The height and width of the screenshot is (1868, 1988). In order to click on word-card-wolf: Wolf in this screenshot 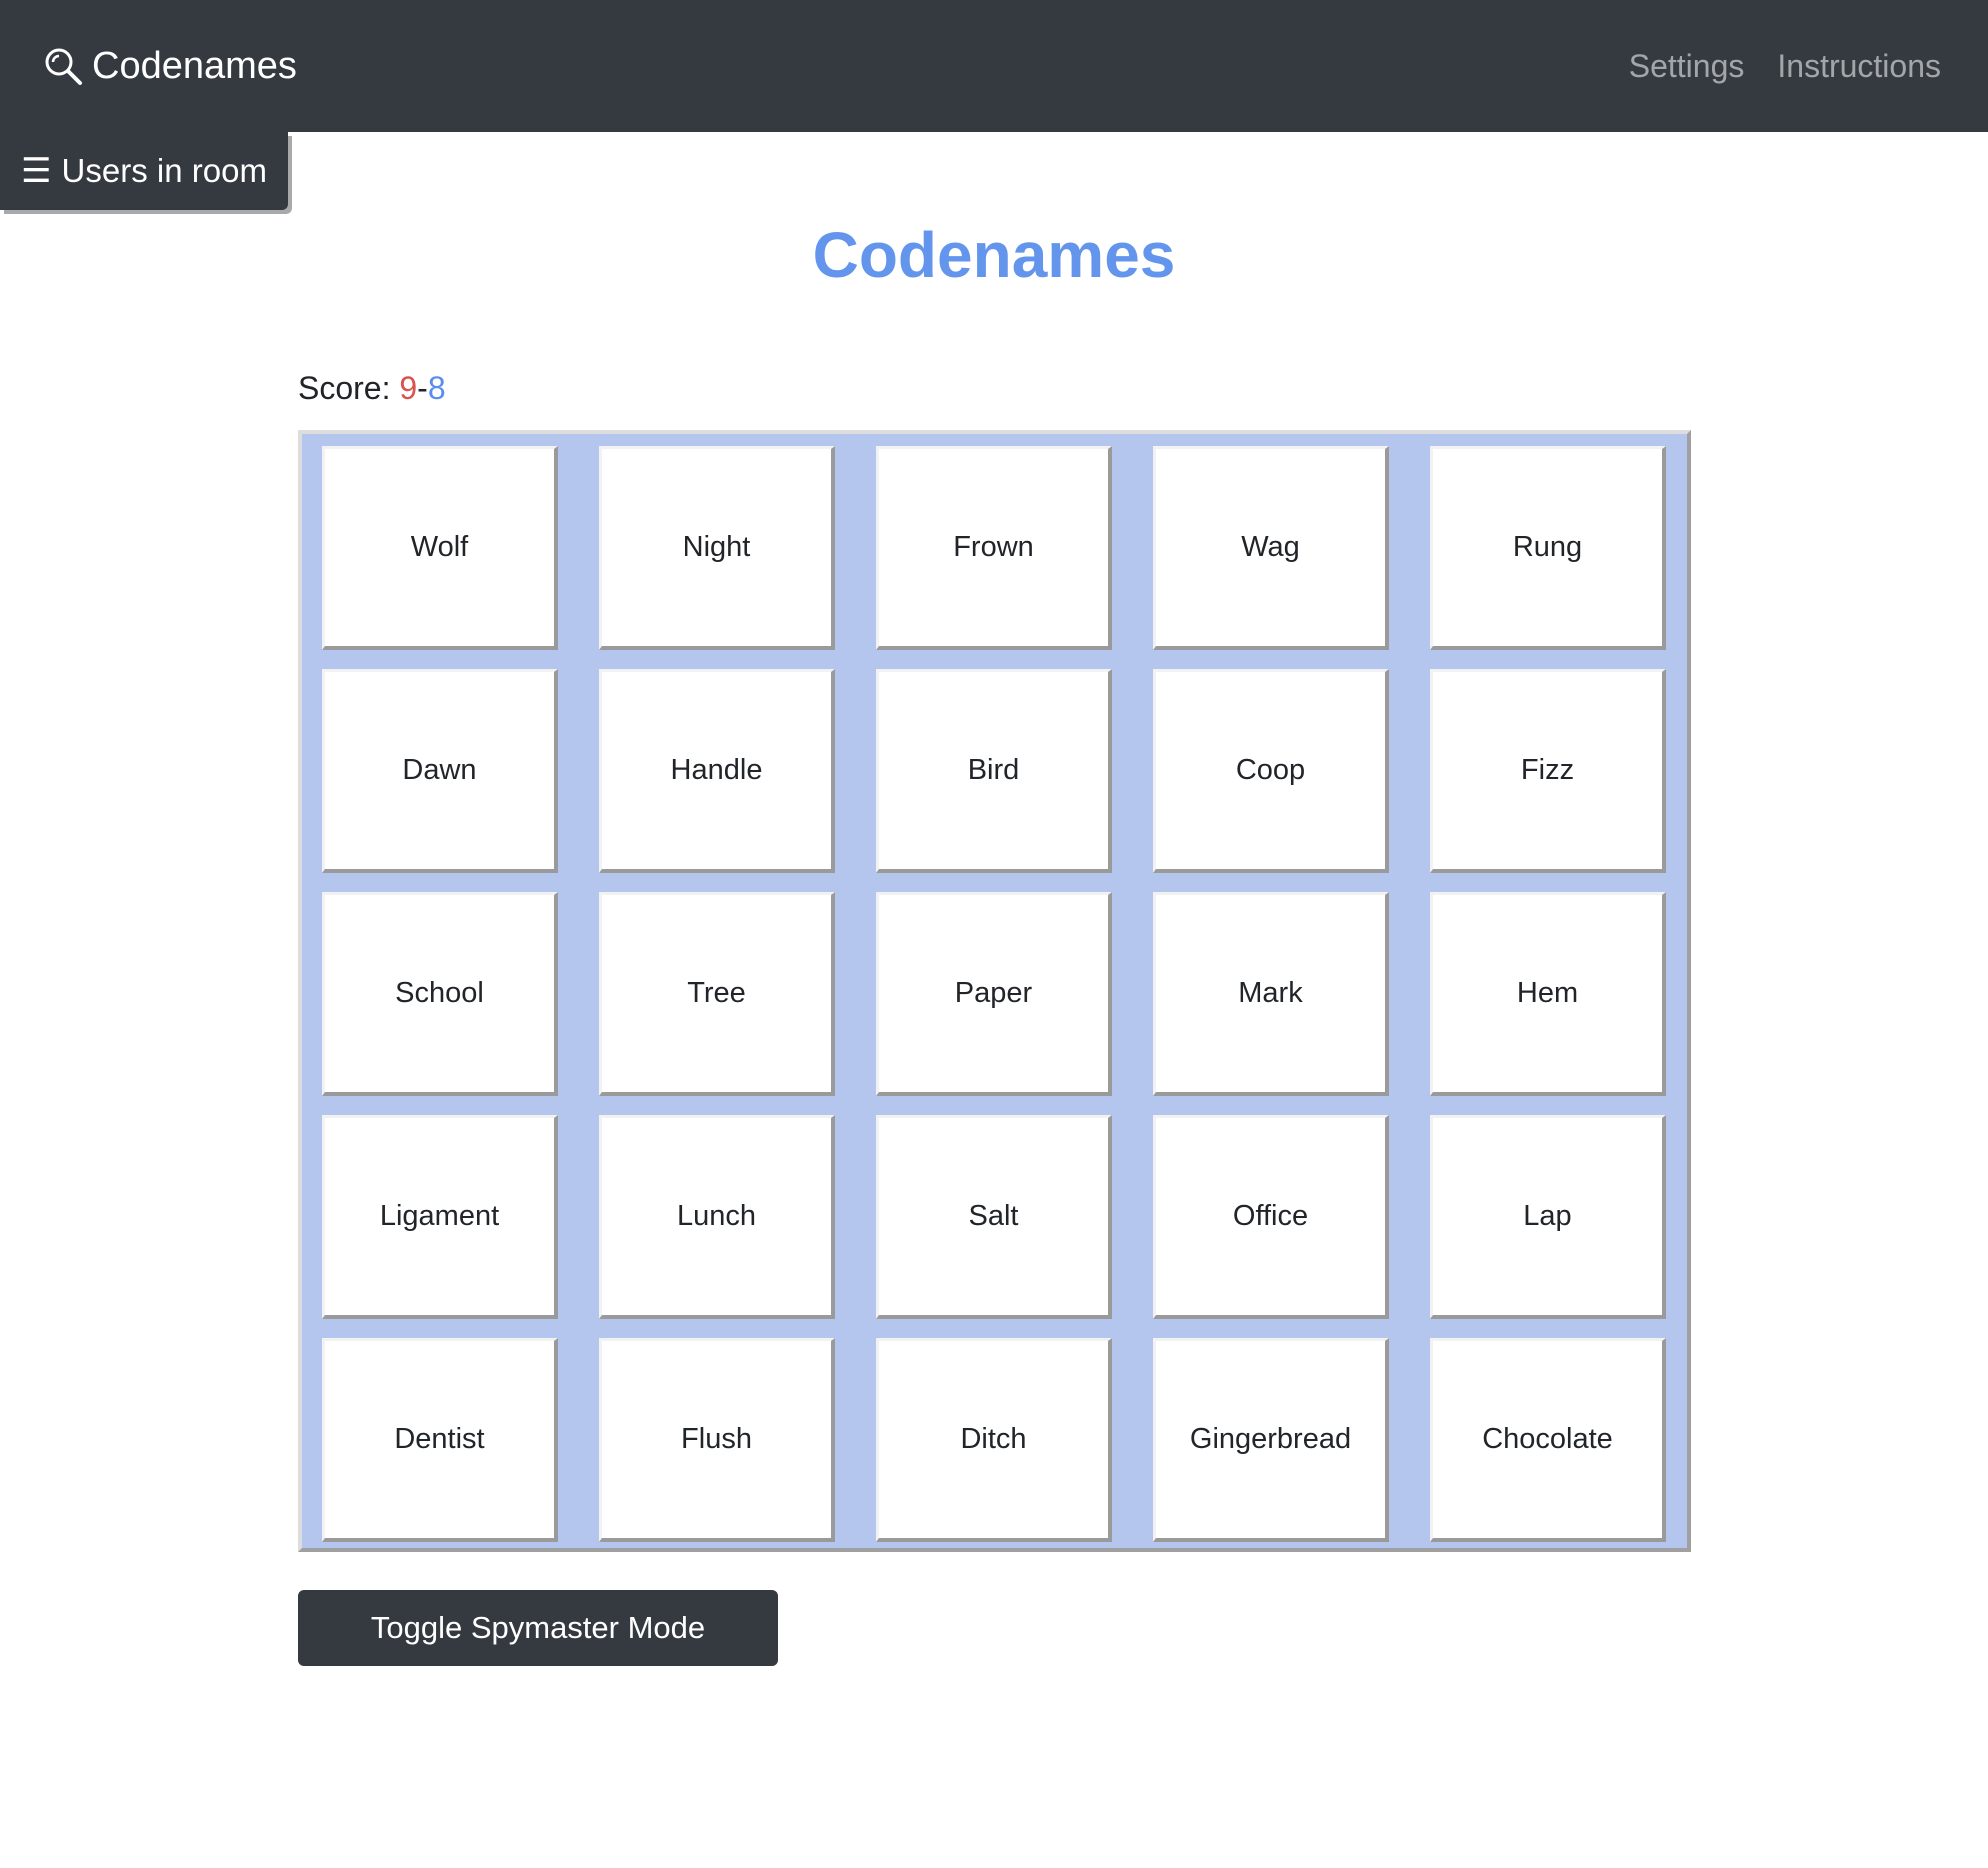, I will do `click(440, 548)`.